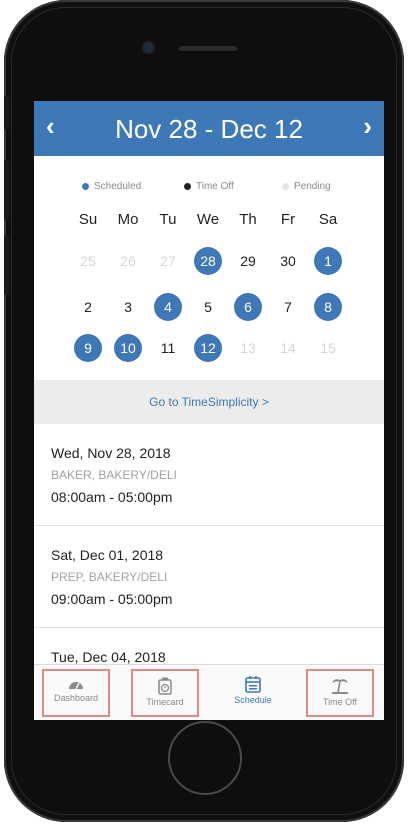 This screenshot has height=827, width=409. What do you see at coordinates (253, 700) in the screenshot?
I see `tab-schedule-label: Schedule` at bounding box center [253, 700].